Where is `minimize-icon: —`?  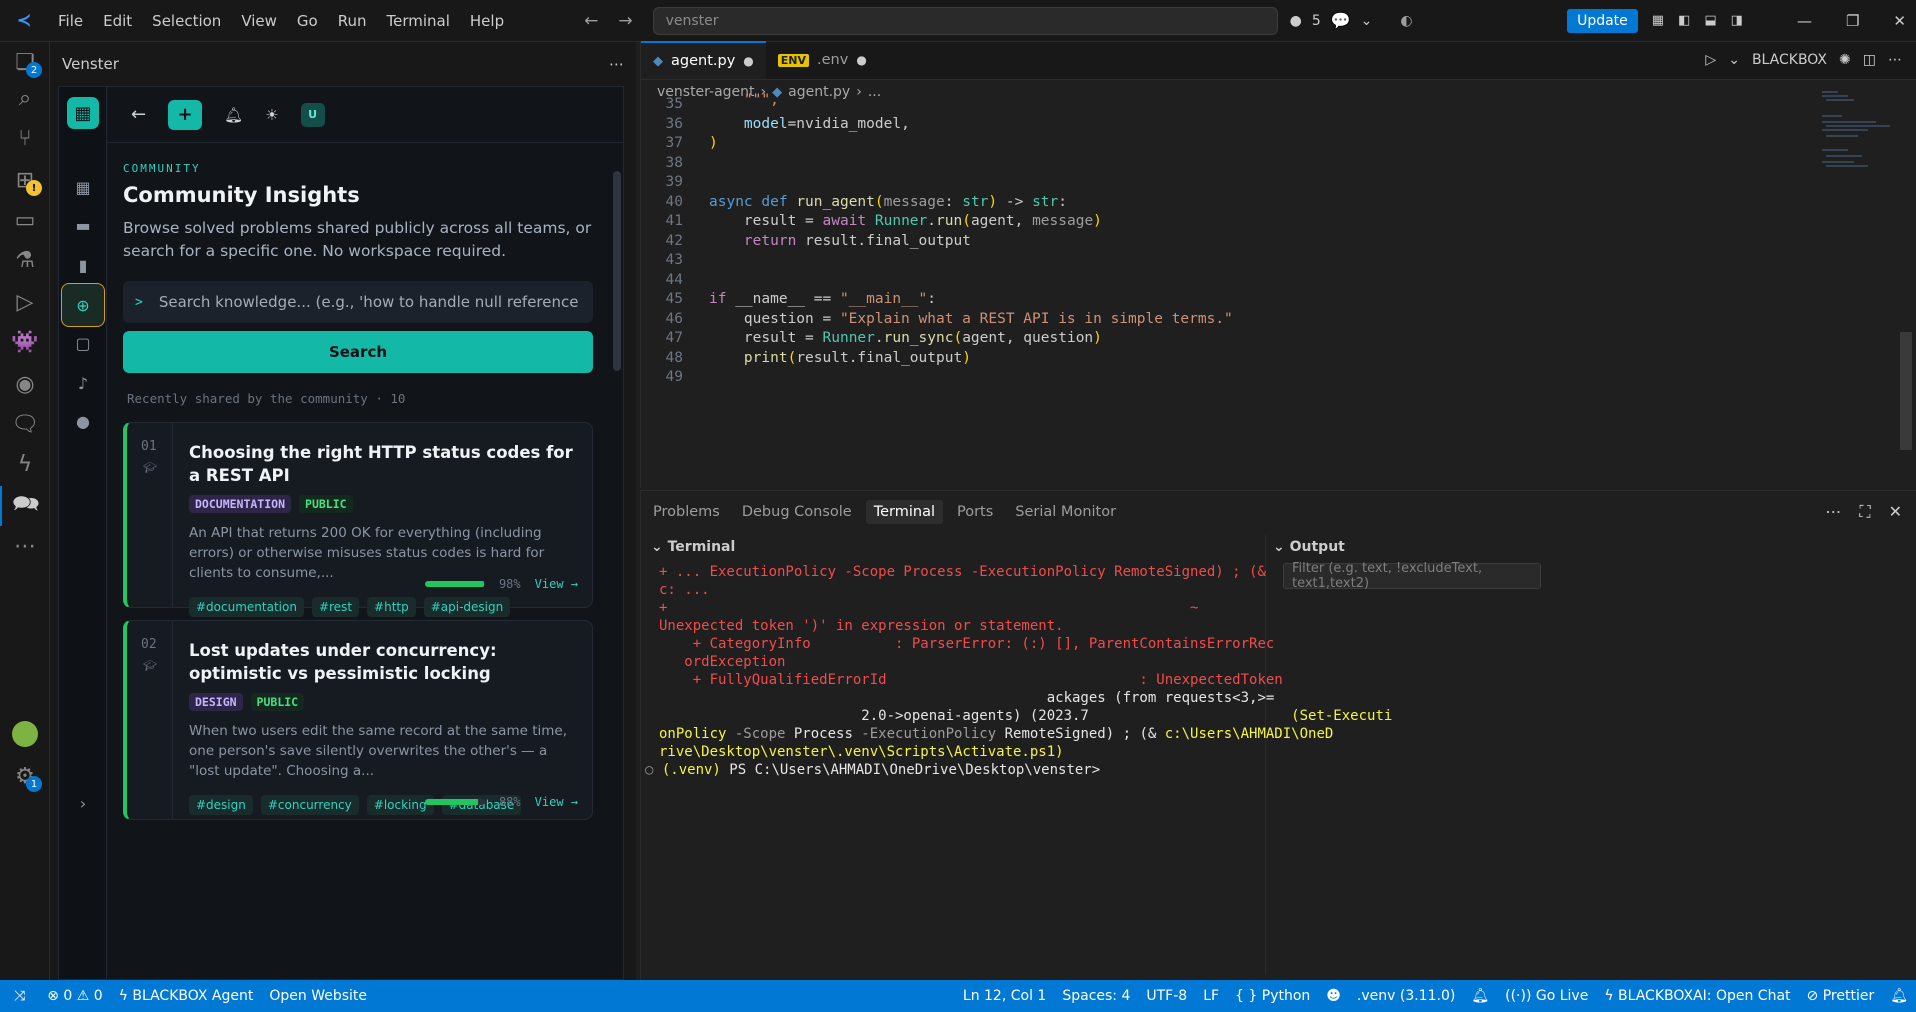 minimize-icon: — is located at coordinates (1804, 21).